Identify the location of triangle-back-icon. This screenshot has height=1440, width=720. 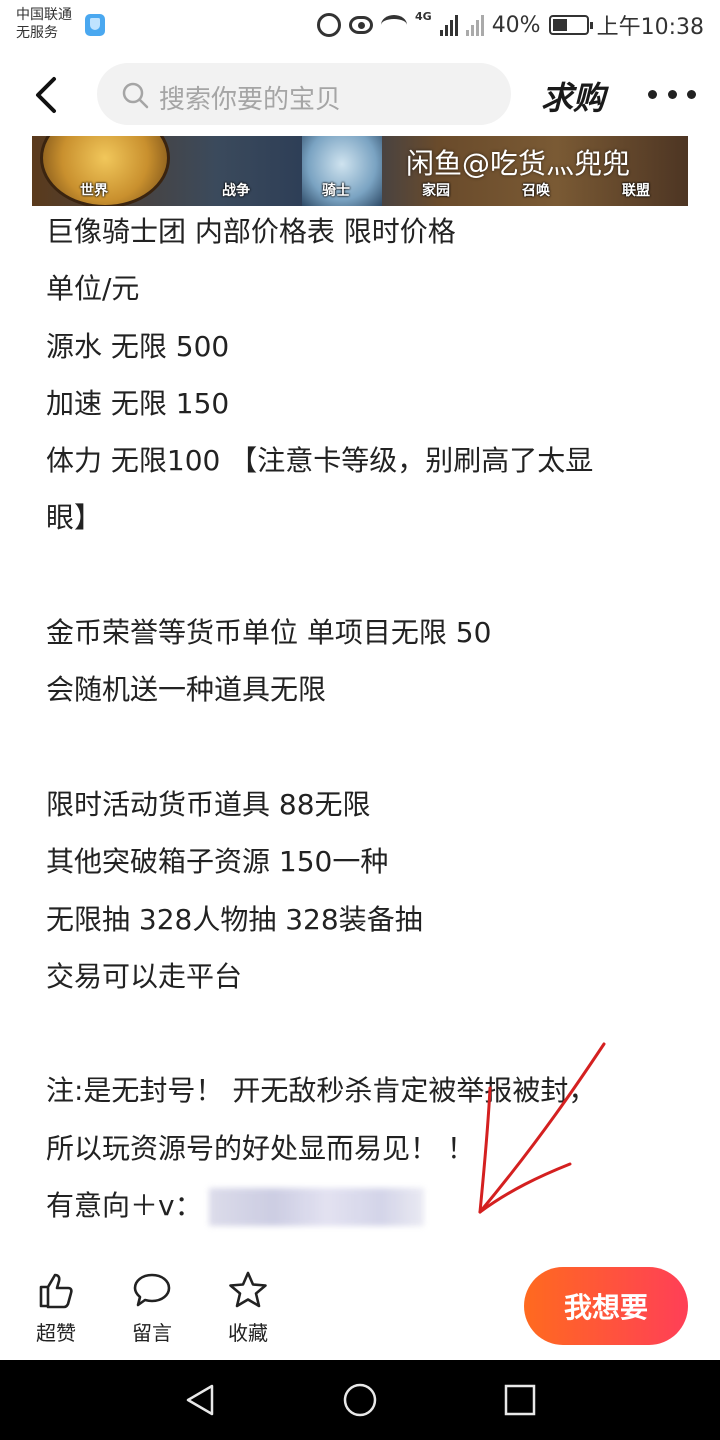
(200, 1400).